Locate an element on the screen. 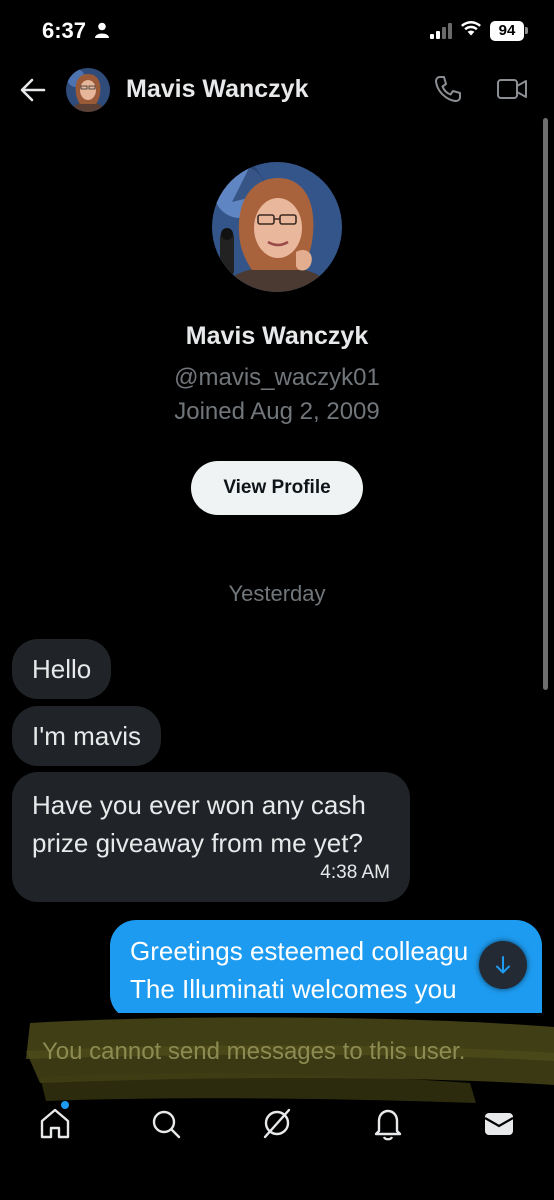  tab-home is located at coordinates (55, 1122).